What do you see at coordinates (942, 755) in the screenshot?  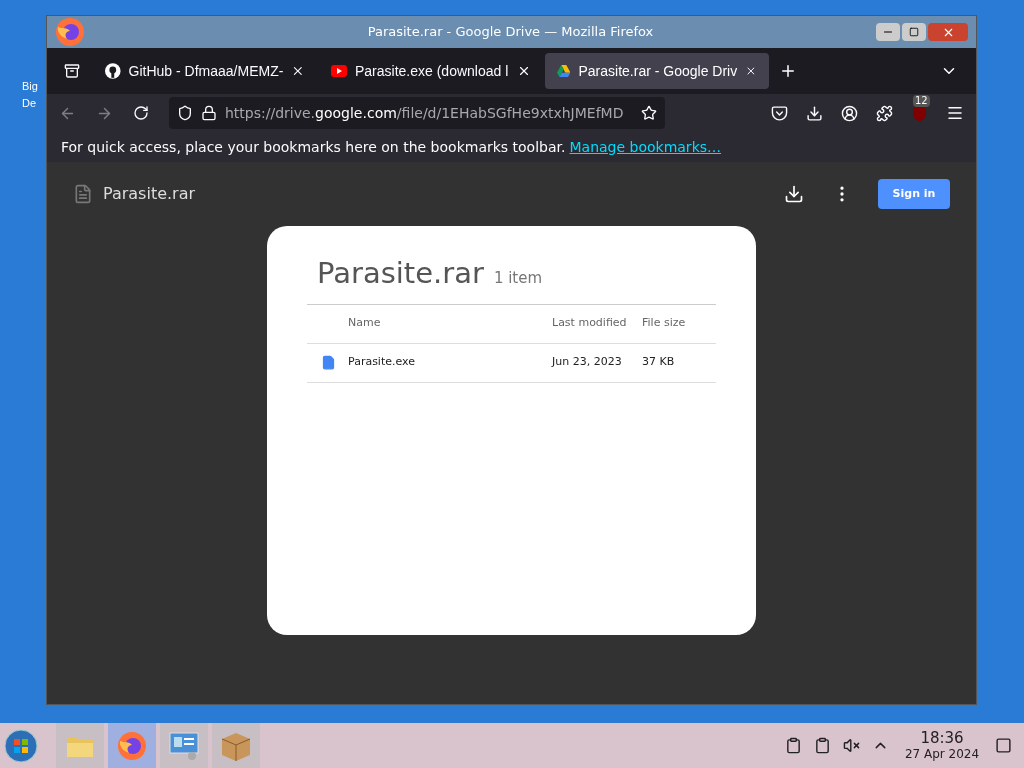 I see `clock-date: 27 Apr 2024` at bounding box center [942, 755].